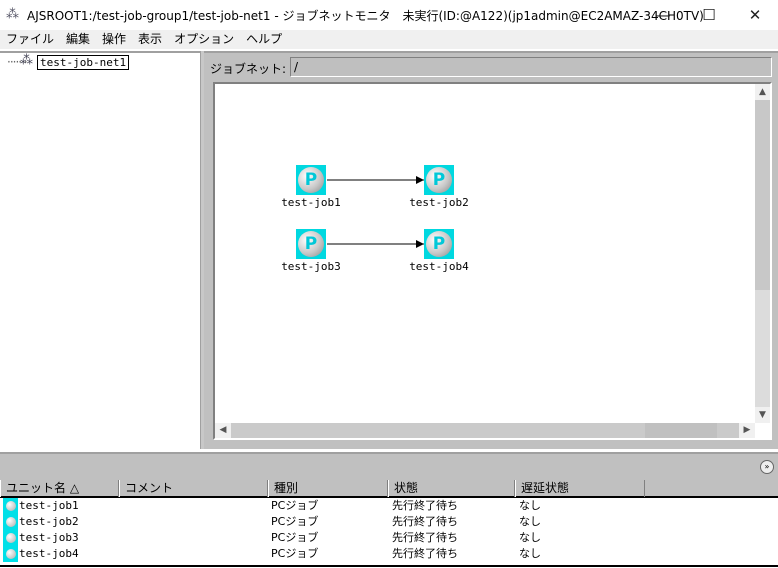 This screenshot has width=778, height=568. I want to click on table-row: test-job4 PCジョブ 先行終了待ち なし, so click(389, 554).